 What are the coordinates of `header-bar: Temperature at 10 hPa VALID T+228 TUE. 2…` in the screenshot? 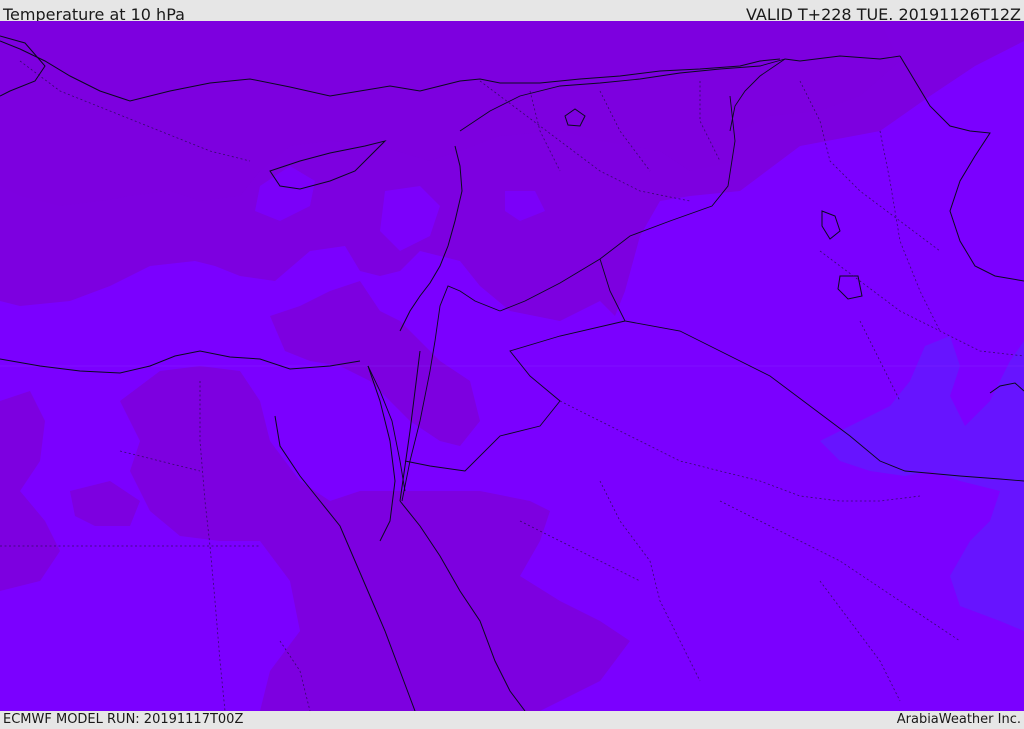 It's located at (512, 12).